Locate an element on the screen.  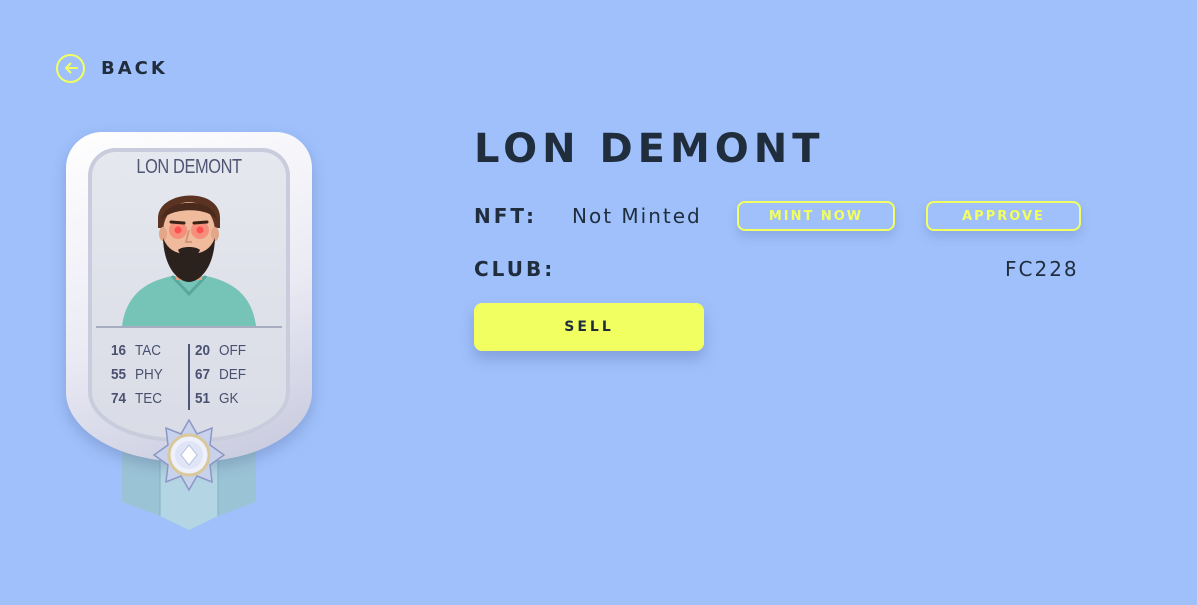
club-label: CLUB: is located at coordinates (515, 269).